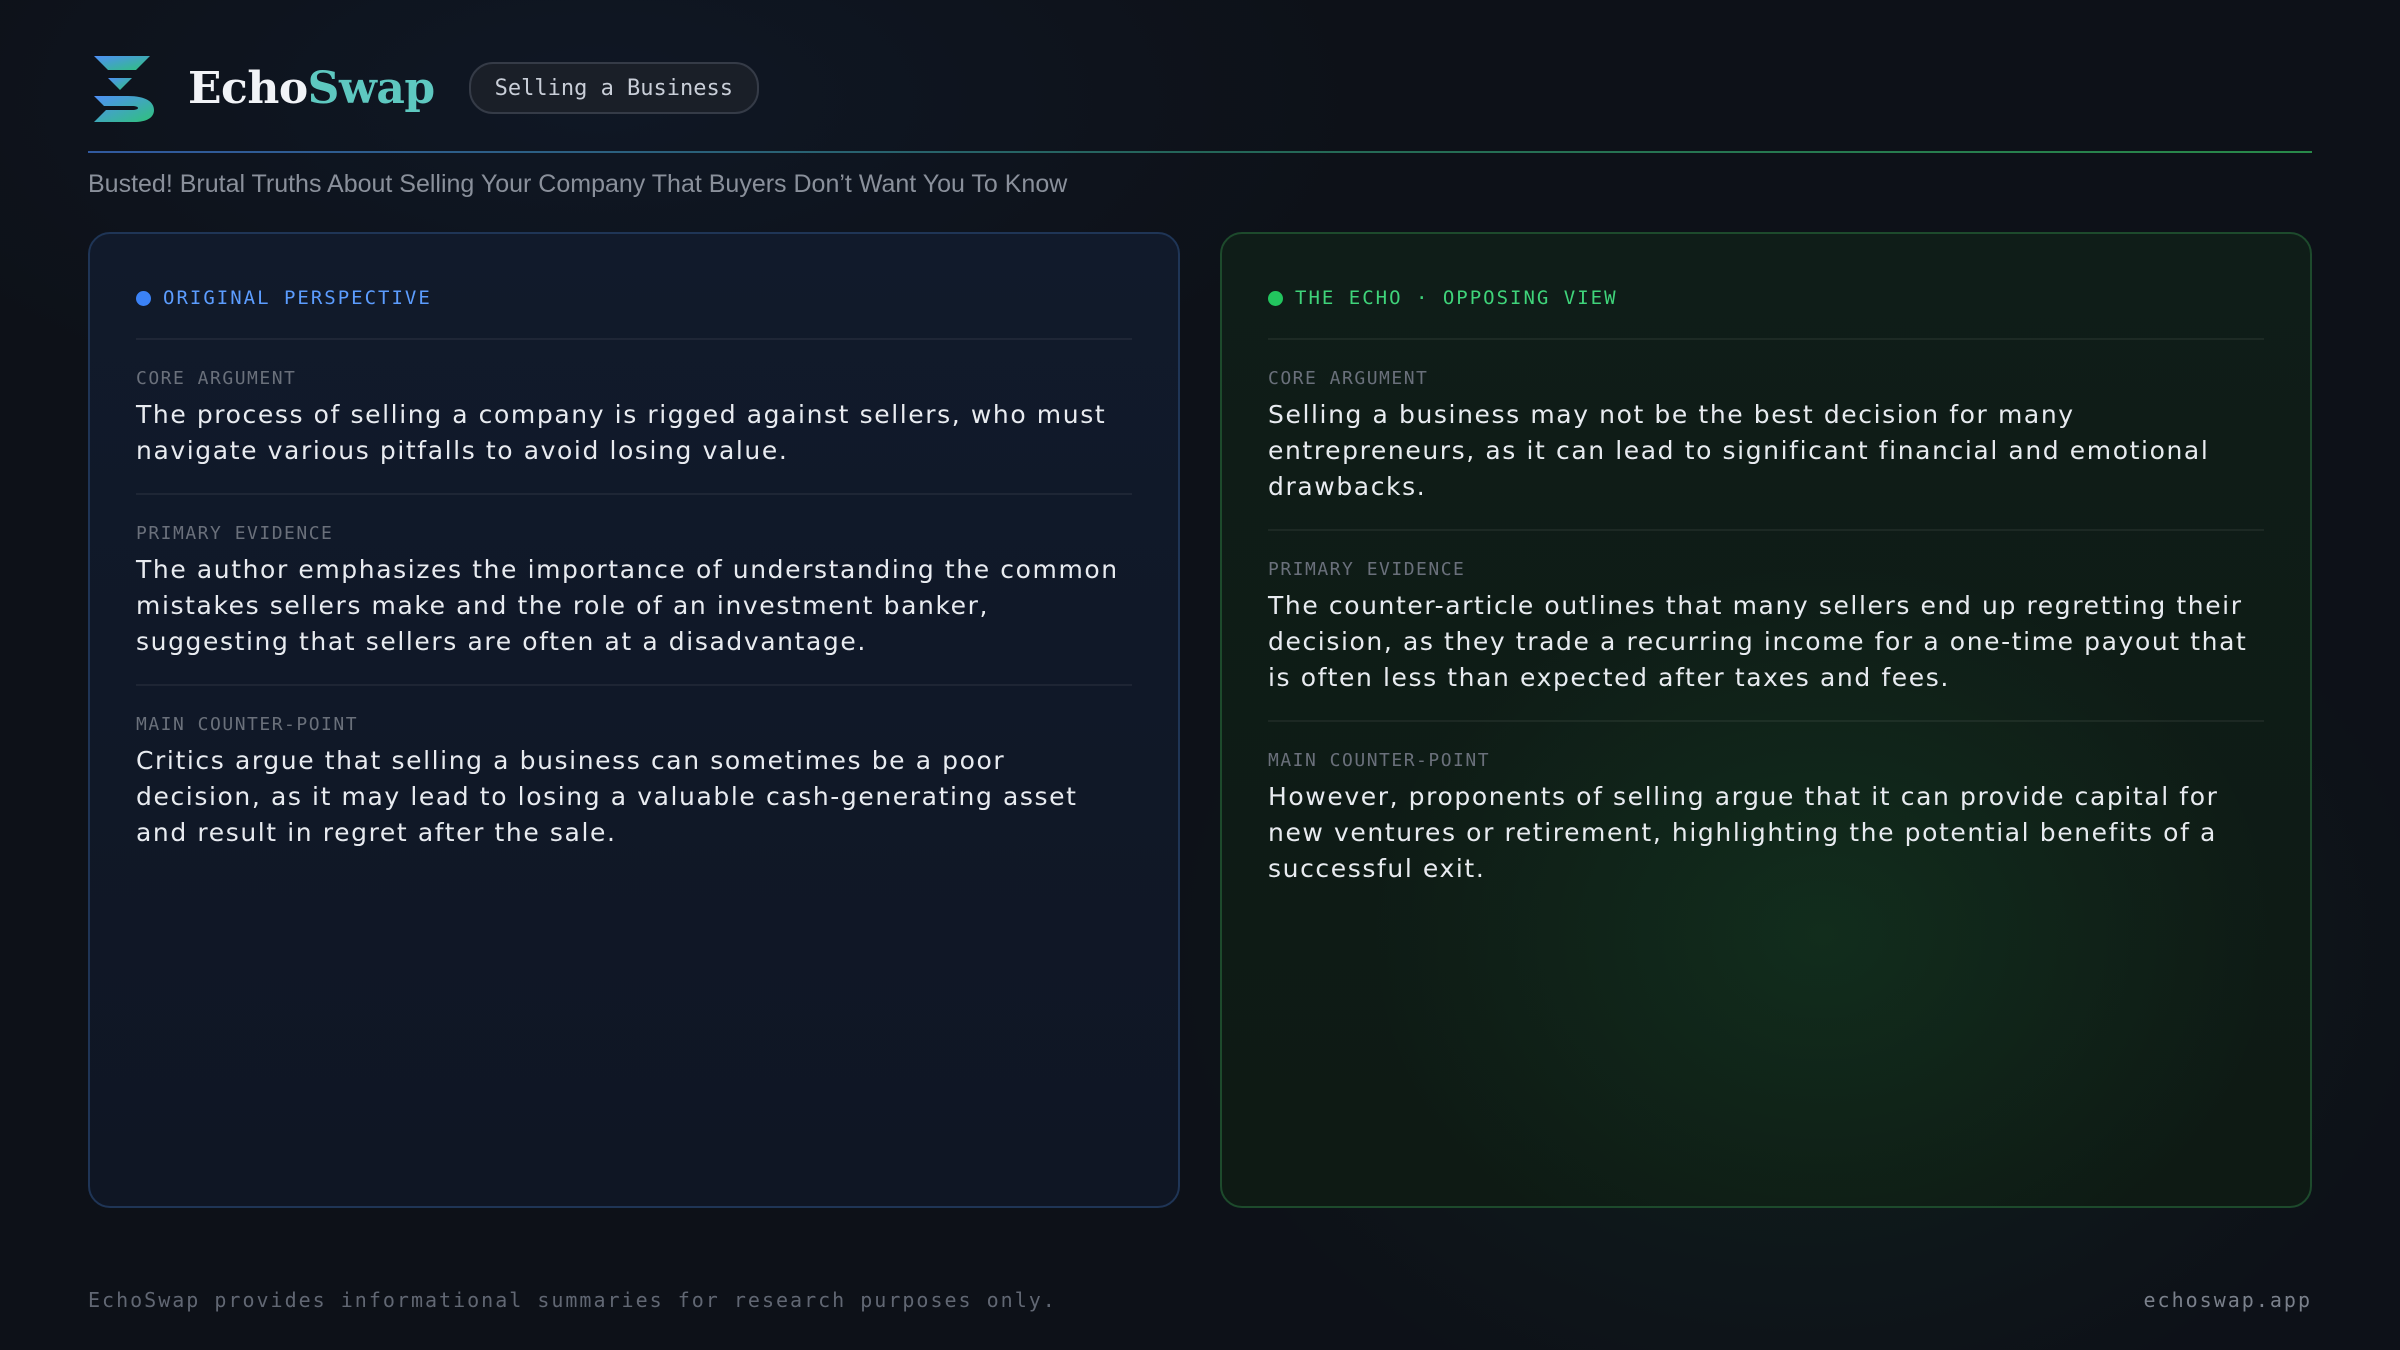 Image resolution: width=2400 pixels, height=1350 pixels. I want to click on blue-dot-icon, so click(143, 298).